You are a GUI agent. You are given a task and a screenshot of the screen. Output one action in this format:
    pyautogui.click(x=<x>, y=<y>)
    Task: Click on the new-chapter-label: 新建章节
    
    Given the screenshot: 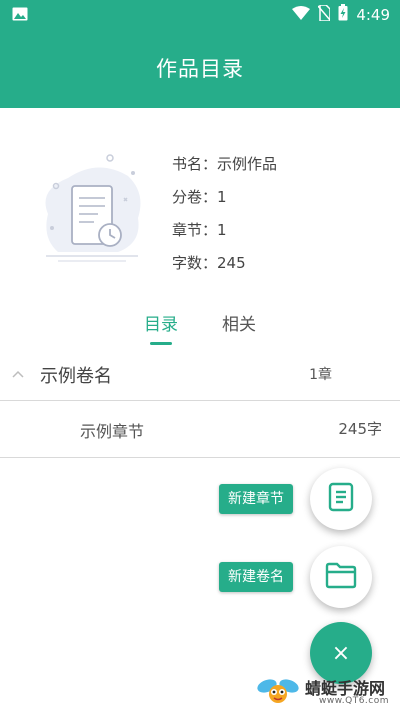 What is the action you would take?
    pyautogui.click(x=256, y=499)
    